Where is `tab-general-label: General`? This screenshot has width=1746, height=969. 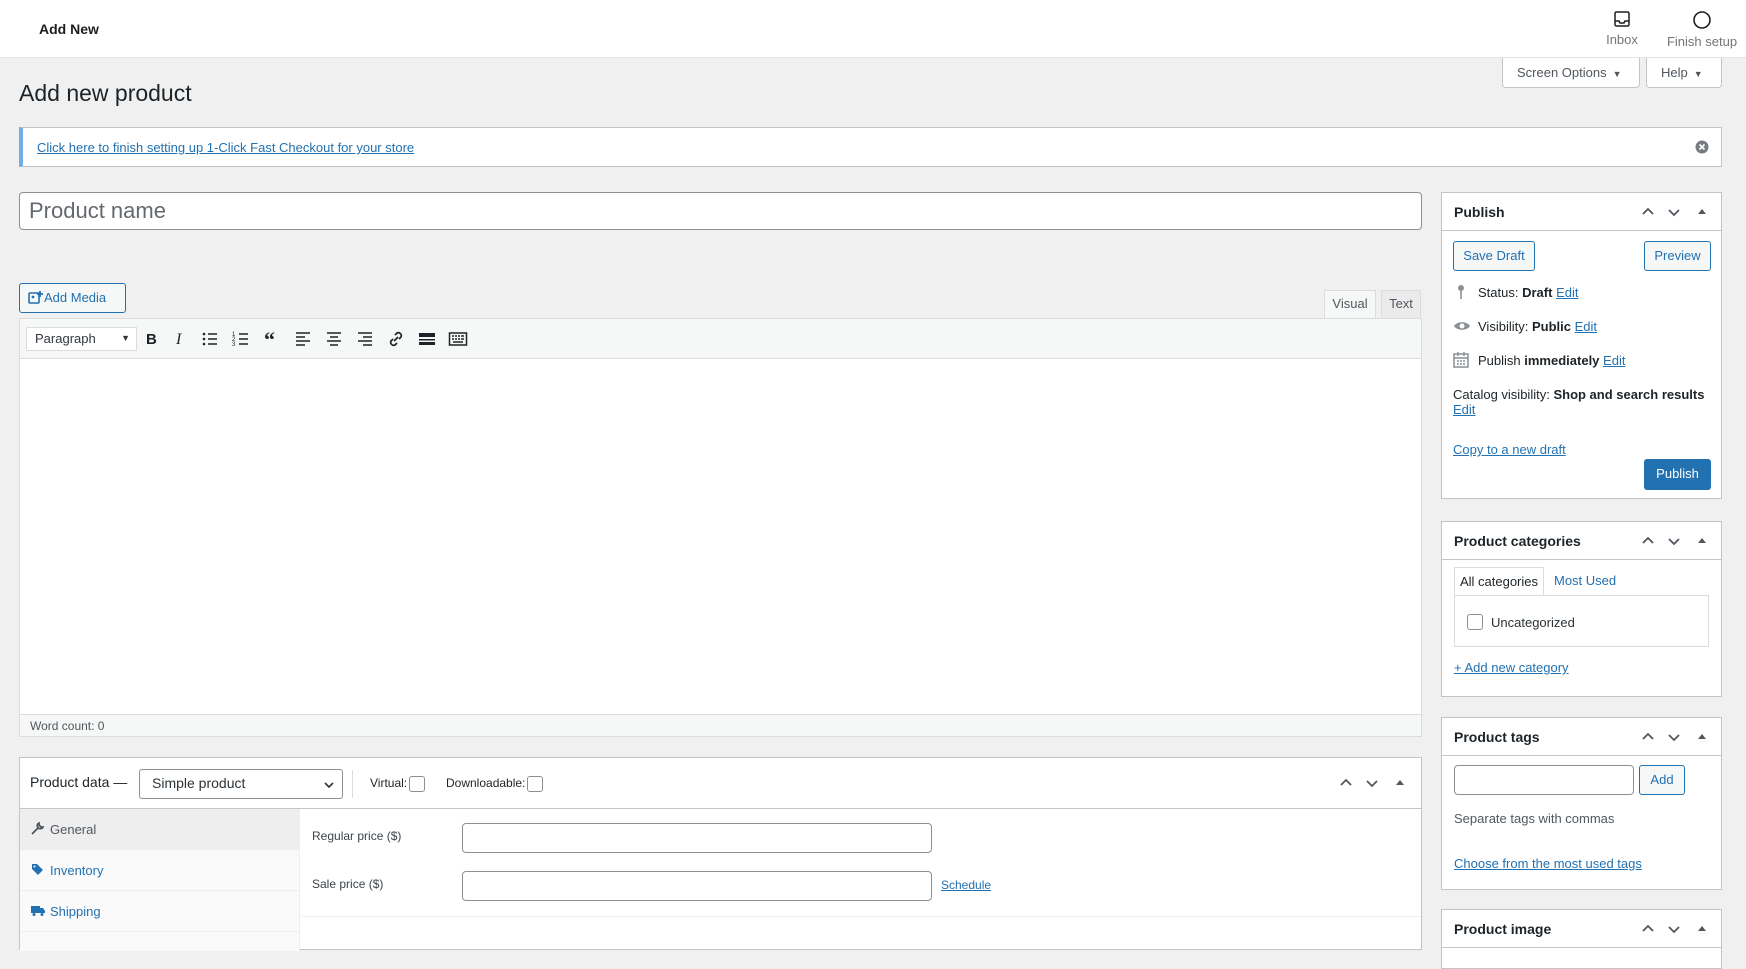 tab-general-label: General is located at coordinates (73, 829).